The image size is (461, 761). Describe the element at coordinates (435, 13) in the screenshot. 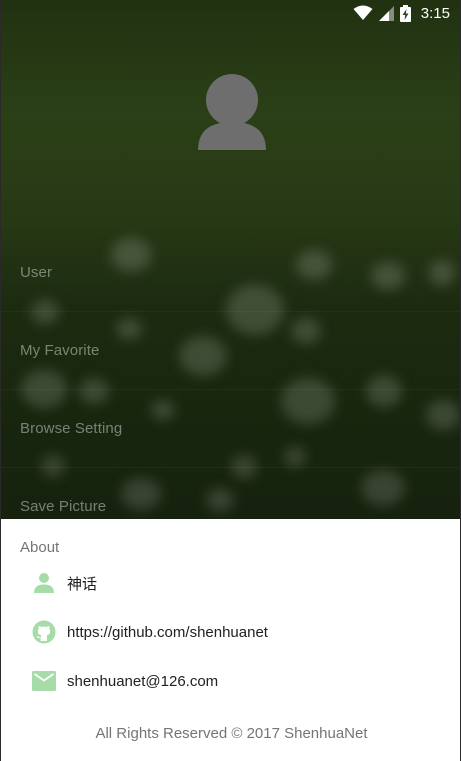

I see `status-time: 3:15` at that location.